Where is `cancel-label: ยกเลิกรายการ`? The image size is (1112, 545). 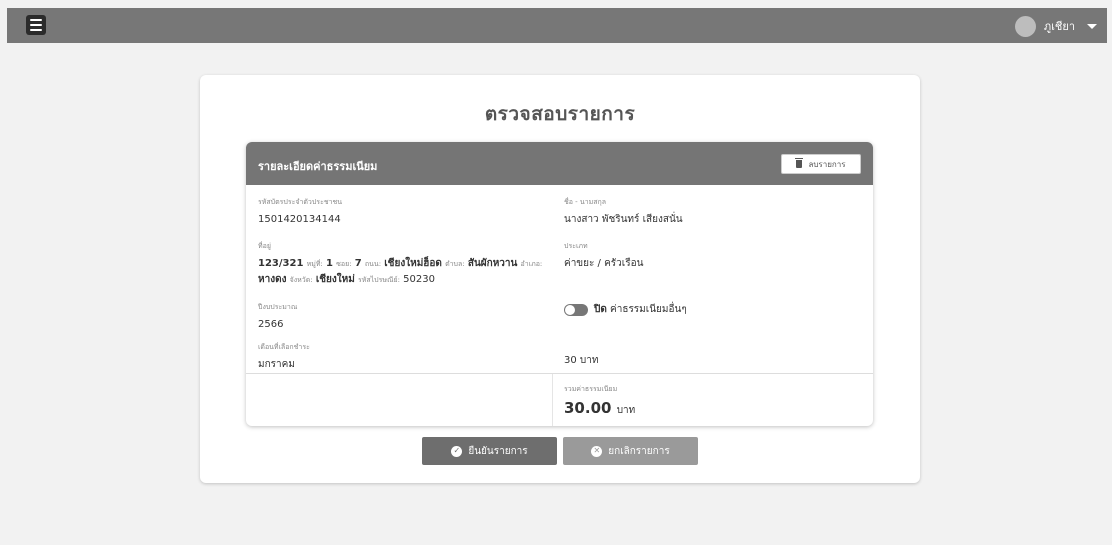
cancel-label: ยกเลิกรายการ is located at coordinates (639, 451).